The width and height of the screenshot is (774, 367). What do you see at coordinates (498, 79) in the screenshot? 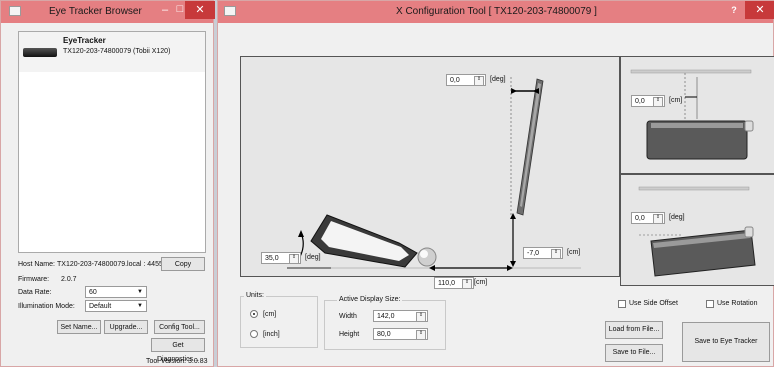
I see `screen-angle-unit: [deg]` at bounding box center [498, 79].